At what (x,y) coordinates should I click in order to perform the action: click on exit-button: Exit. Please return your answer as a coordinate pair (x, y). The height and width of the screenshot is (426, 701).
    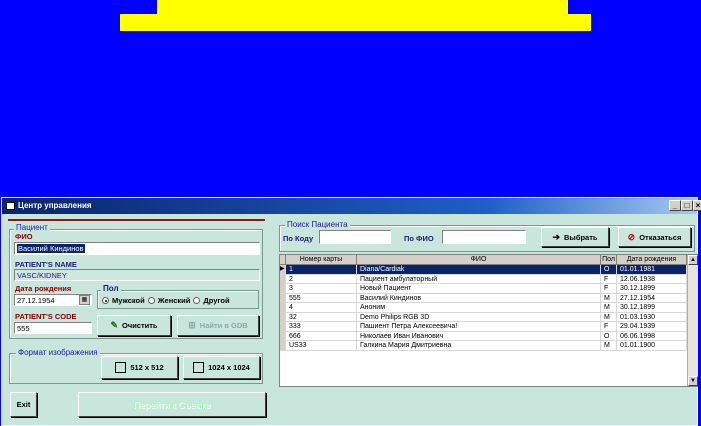
    Looking at the image, I should click on (23, 404).